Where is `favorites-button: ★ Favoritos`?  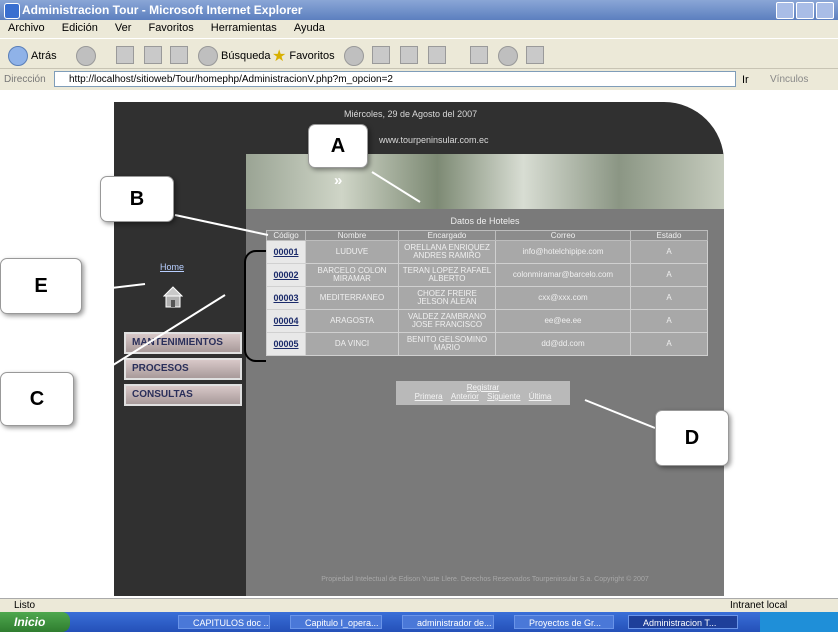
favorites-button: ★ Favoritos is located at coordinates (303, 56).